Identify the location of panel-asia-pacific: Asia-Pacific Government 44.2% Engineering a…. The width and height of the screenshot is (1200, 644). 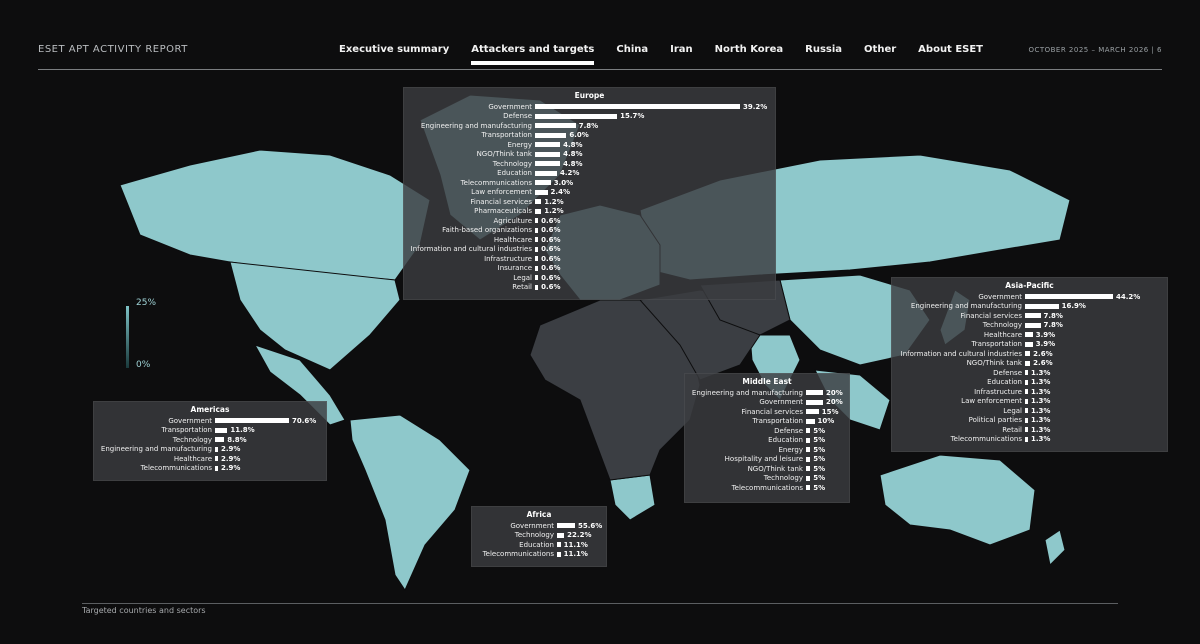
(1029, 364).